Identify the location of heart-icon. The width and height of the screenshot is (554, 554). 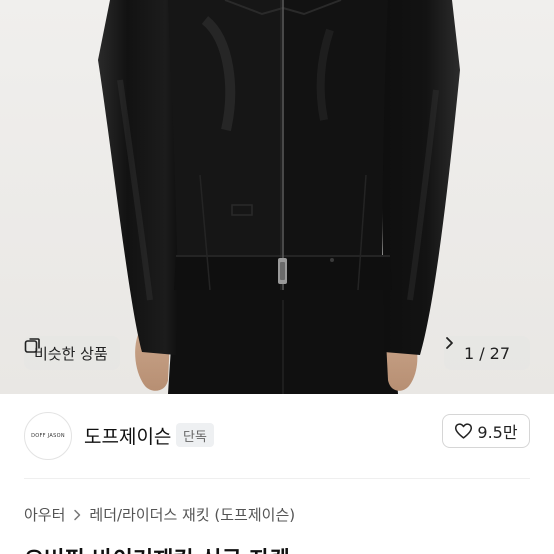
(464, 431).